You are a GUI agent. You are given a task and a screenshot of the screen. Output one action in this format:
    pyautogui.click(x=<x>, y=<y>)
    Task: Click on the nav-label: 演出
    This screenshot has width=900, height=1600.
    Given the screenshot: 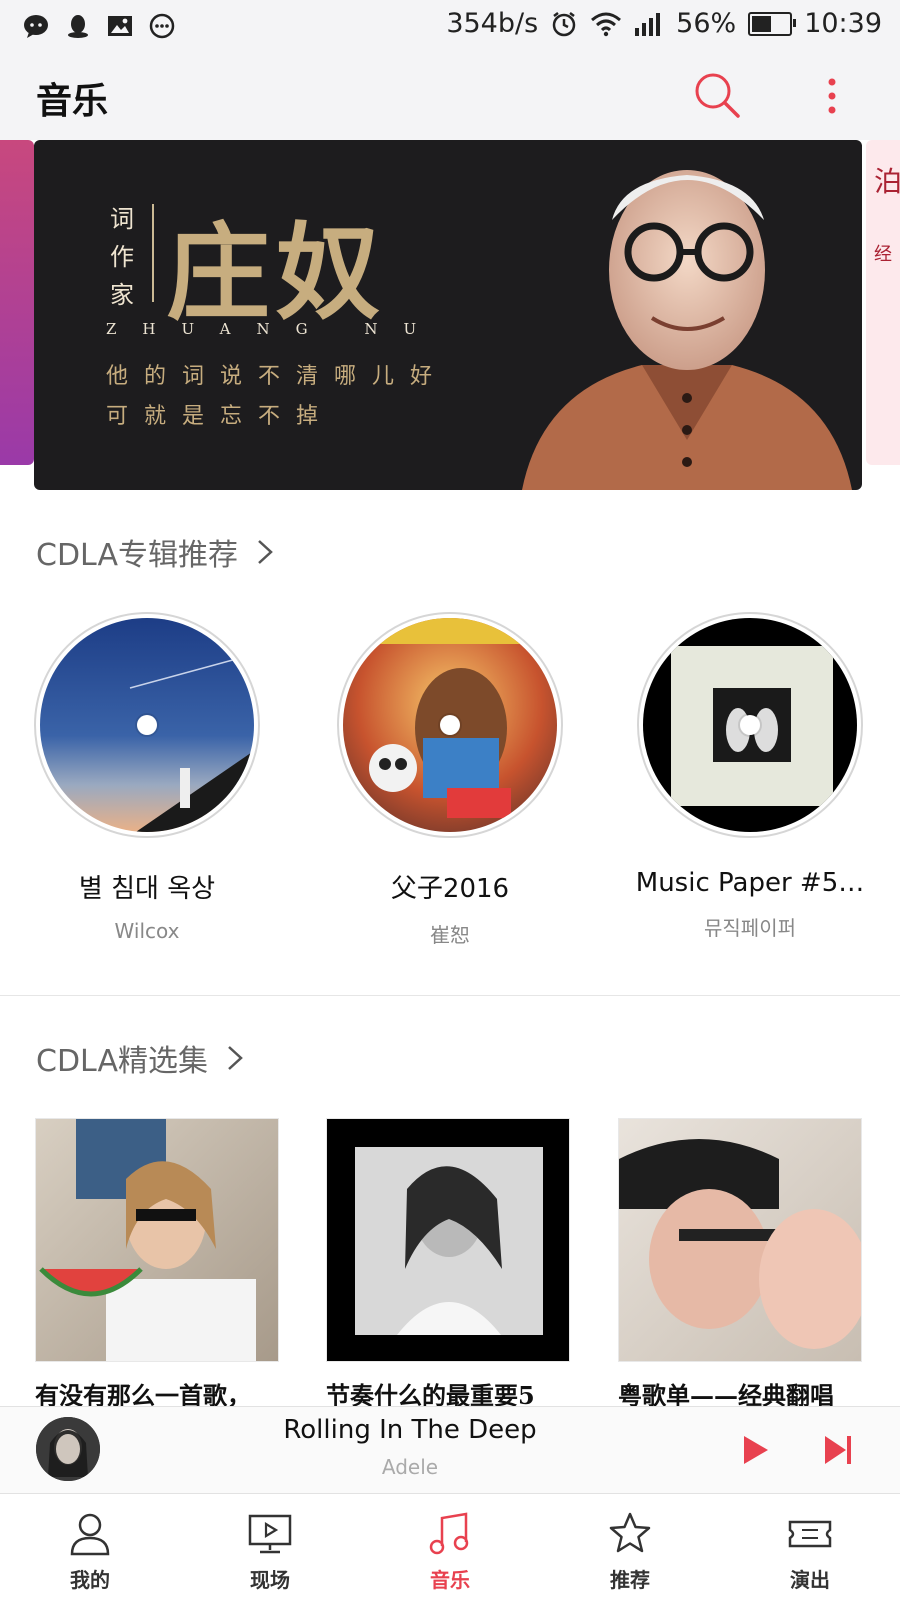 What is the action you would take?
    pyautogui.click(x=810, y=1580)
    